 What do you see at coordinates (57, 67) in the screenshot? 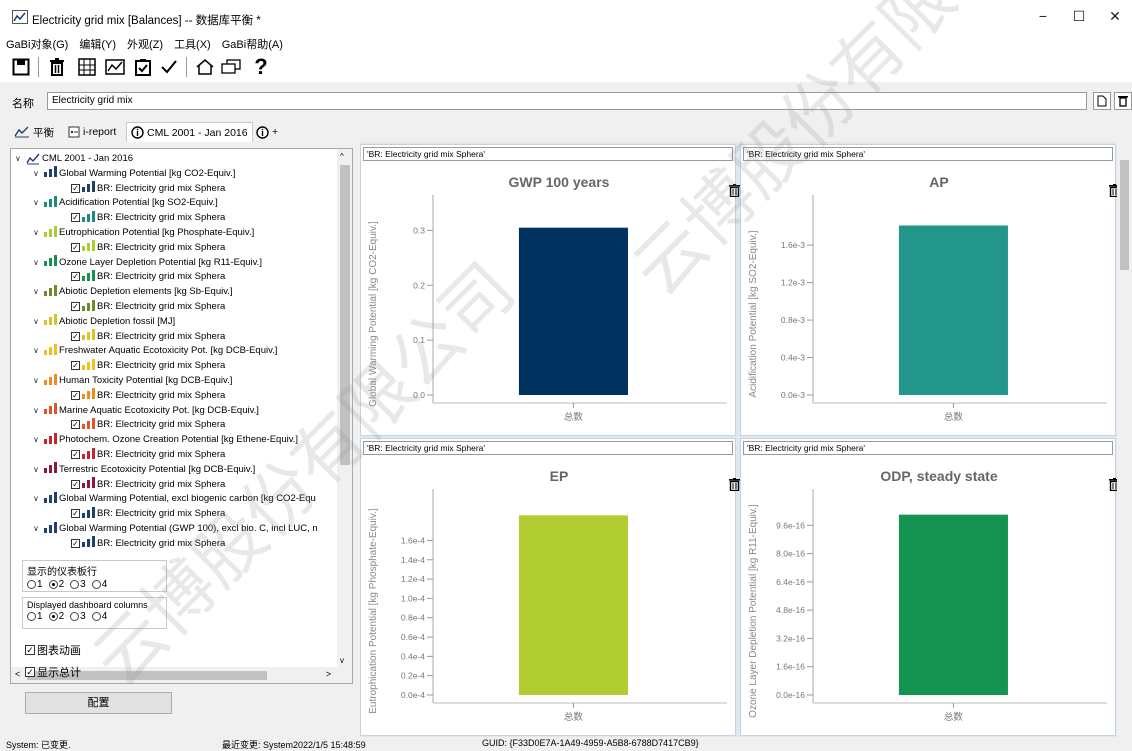
I see `delete-icon` at bounding box center [57, 67].